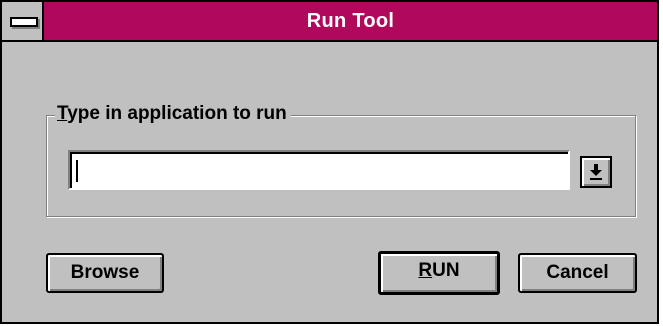  I want to click on dropdown-button, so click(596, 172).